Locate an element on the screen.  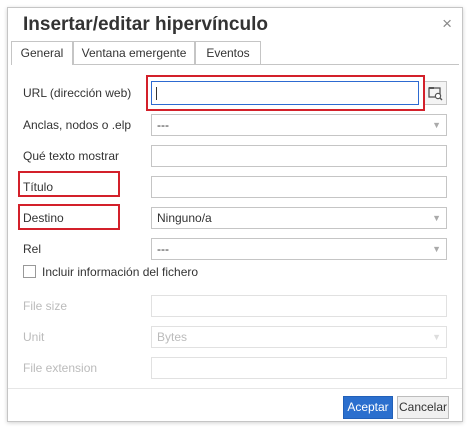
anchors-select-value: --- is located at coordinates (163, 125).